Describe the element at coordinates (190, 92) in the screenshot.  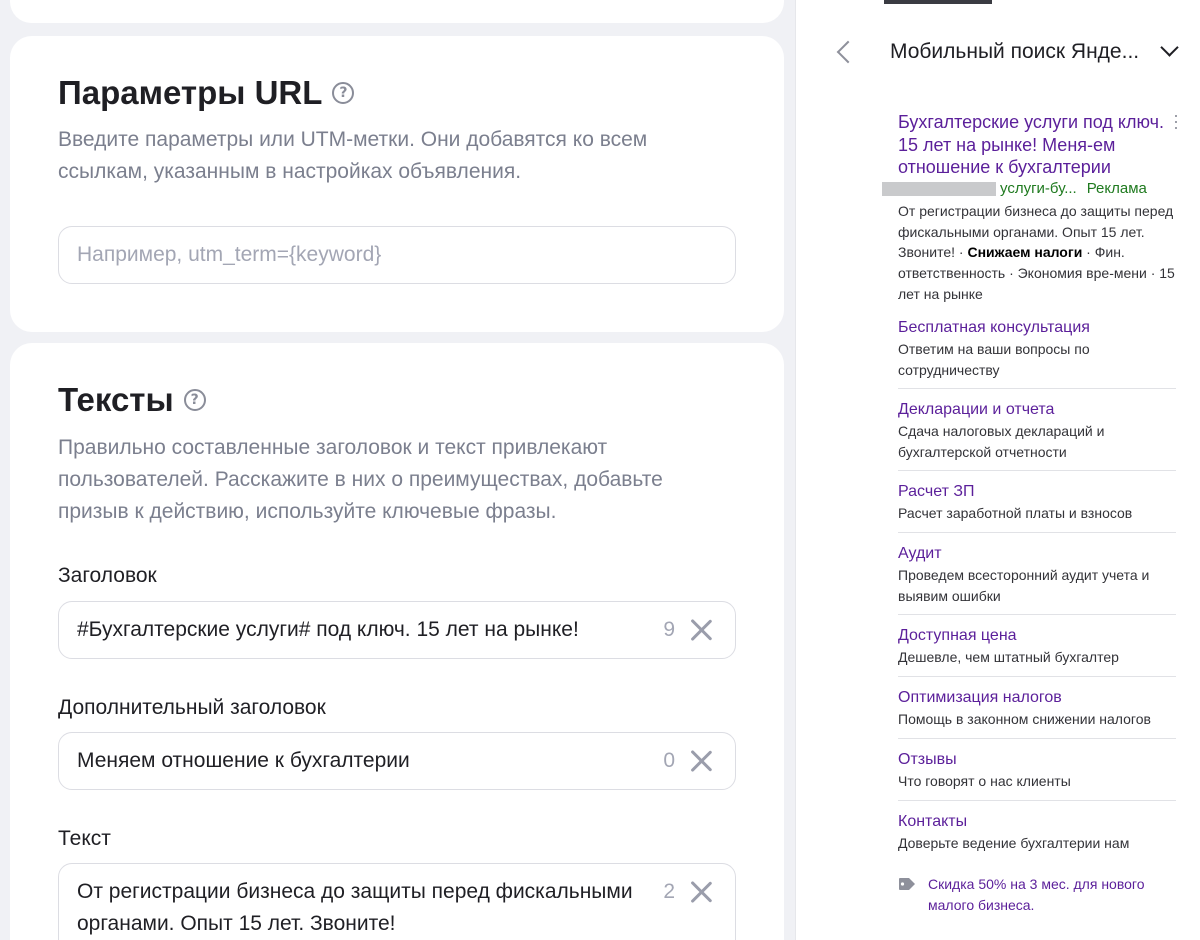
I see `url-params-title: Параметры URL` at that location.